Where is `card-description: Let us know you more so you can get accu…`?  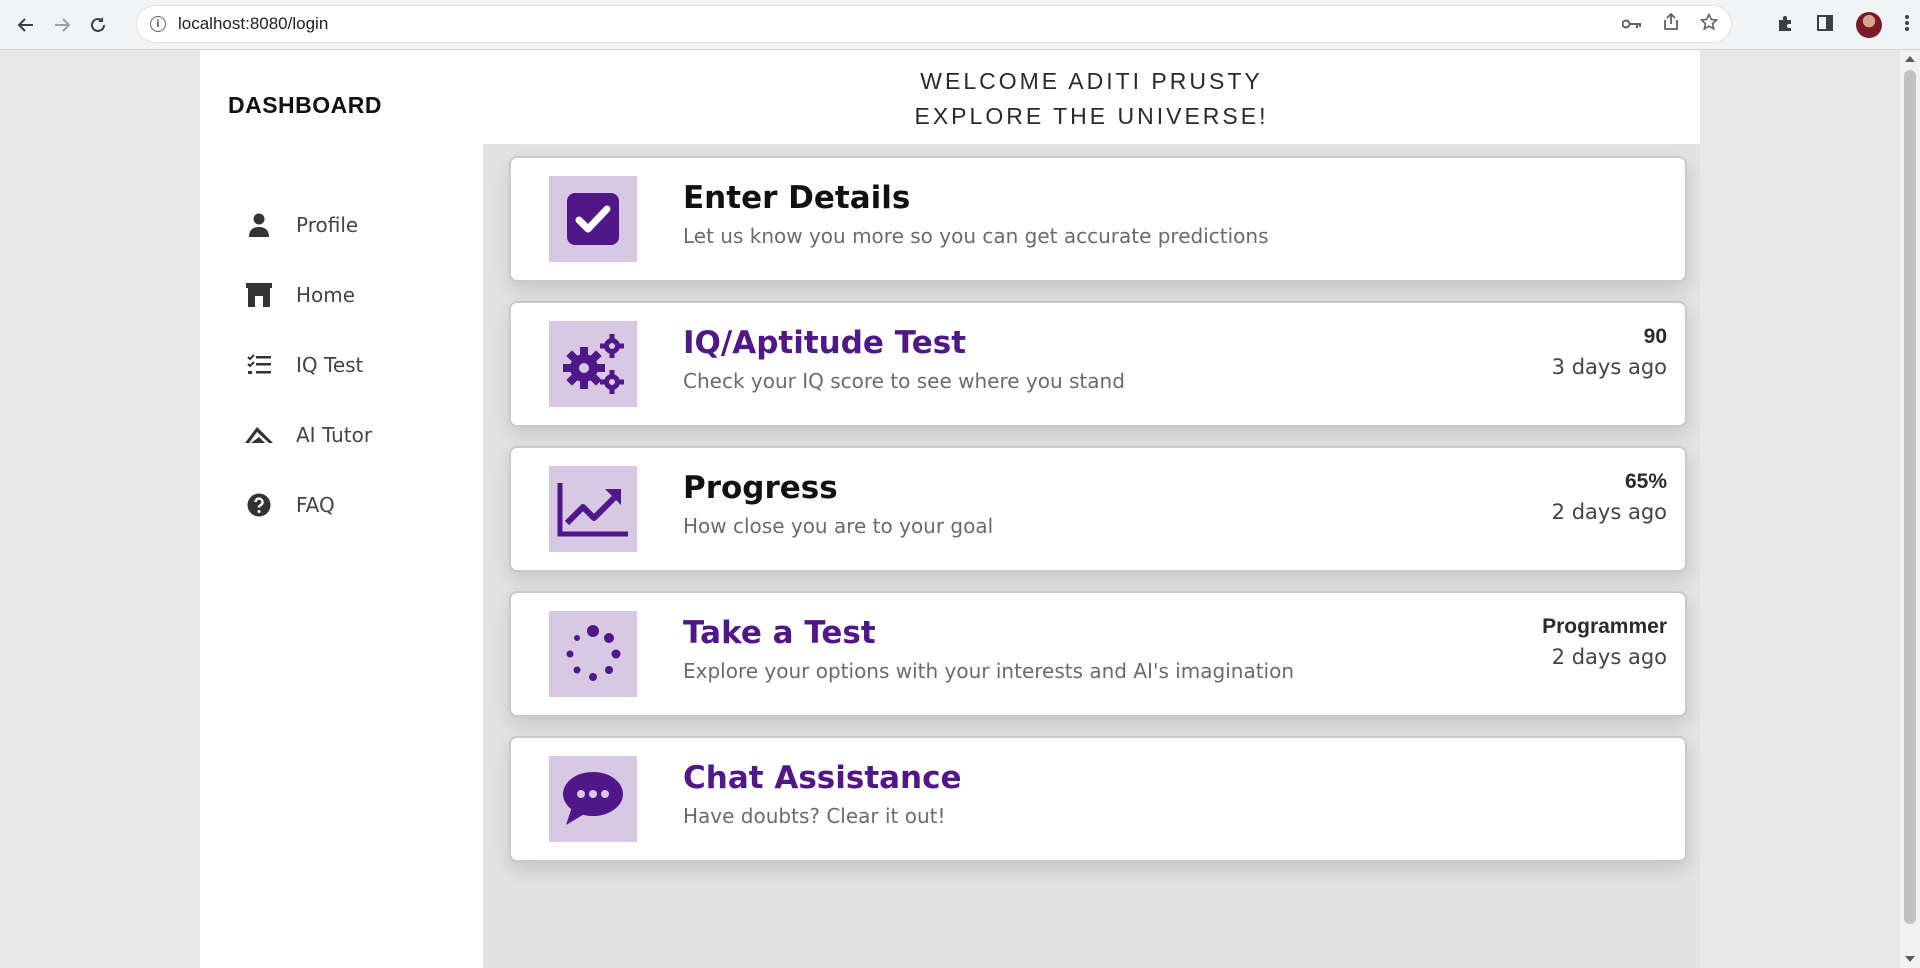
card-description: Let us know you more so you can get accu… is located at coordinates (976, 236).